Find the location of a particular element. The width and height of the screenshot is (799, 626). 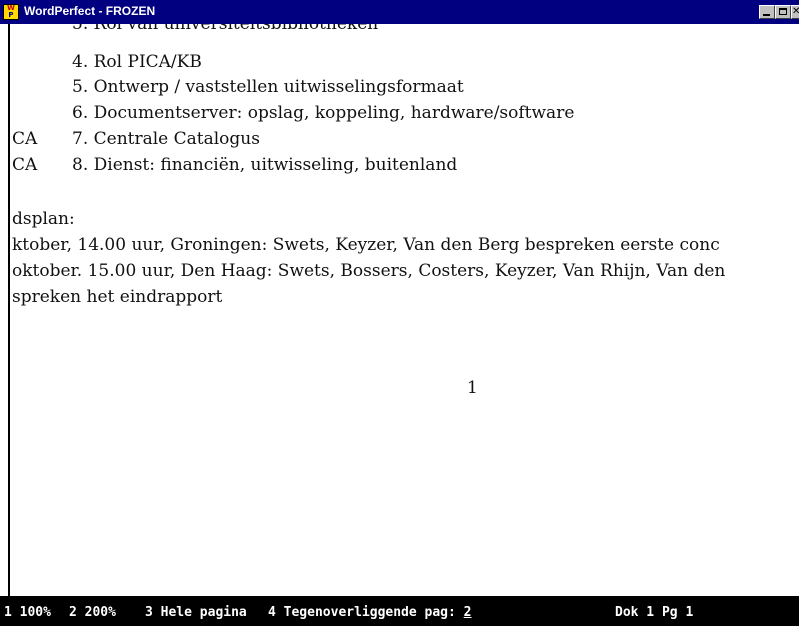

facing-pages-label: 4 Tegenoverliggende pag: is located at coordinates (362, 612).